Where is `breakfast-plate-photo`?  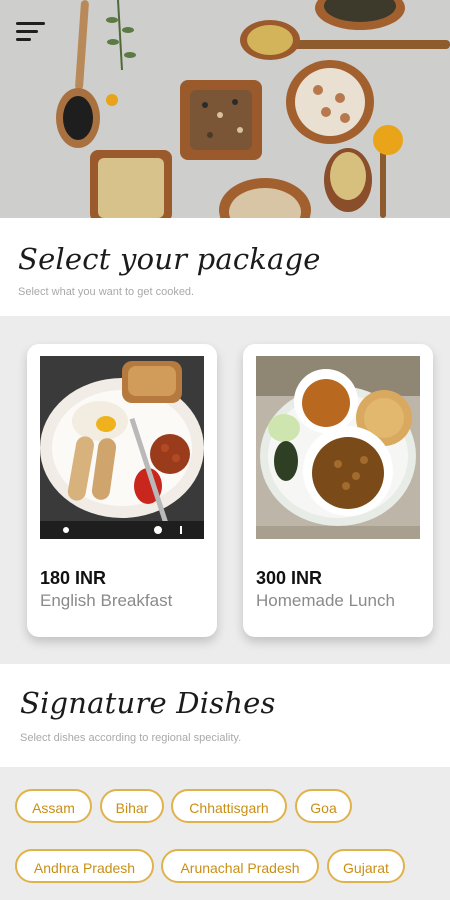
breakfast-plate-photo is located at coordinates (122, 447).